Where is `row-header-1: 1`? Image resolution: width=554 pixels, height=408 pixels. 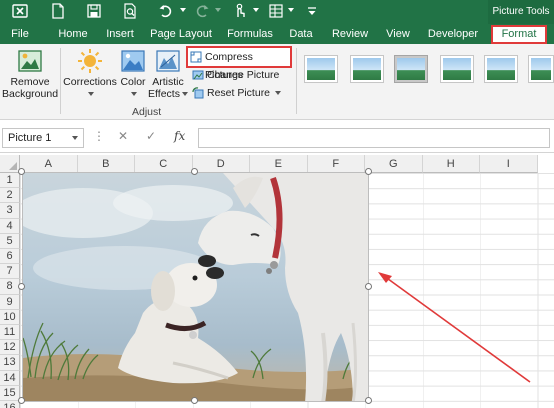
row-header-1: 1 is located at coordinates (10, 181).